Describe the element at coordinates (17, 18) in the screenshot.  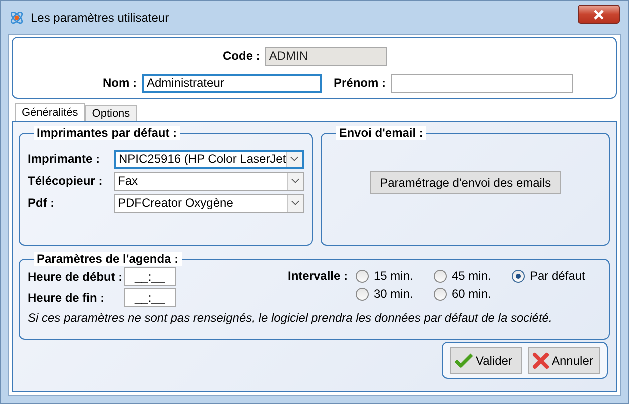
I see `atom-icon` at that location.